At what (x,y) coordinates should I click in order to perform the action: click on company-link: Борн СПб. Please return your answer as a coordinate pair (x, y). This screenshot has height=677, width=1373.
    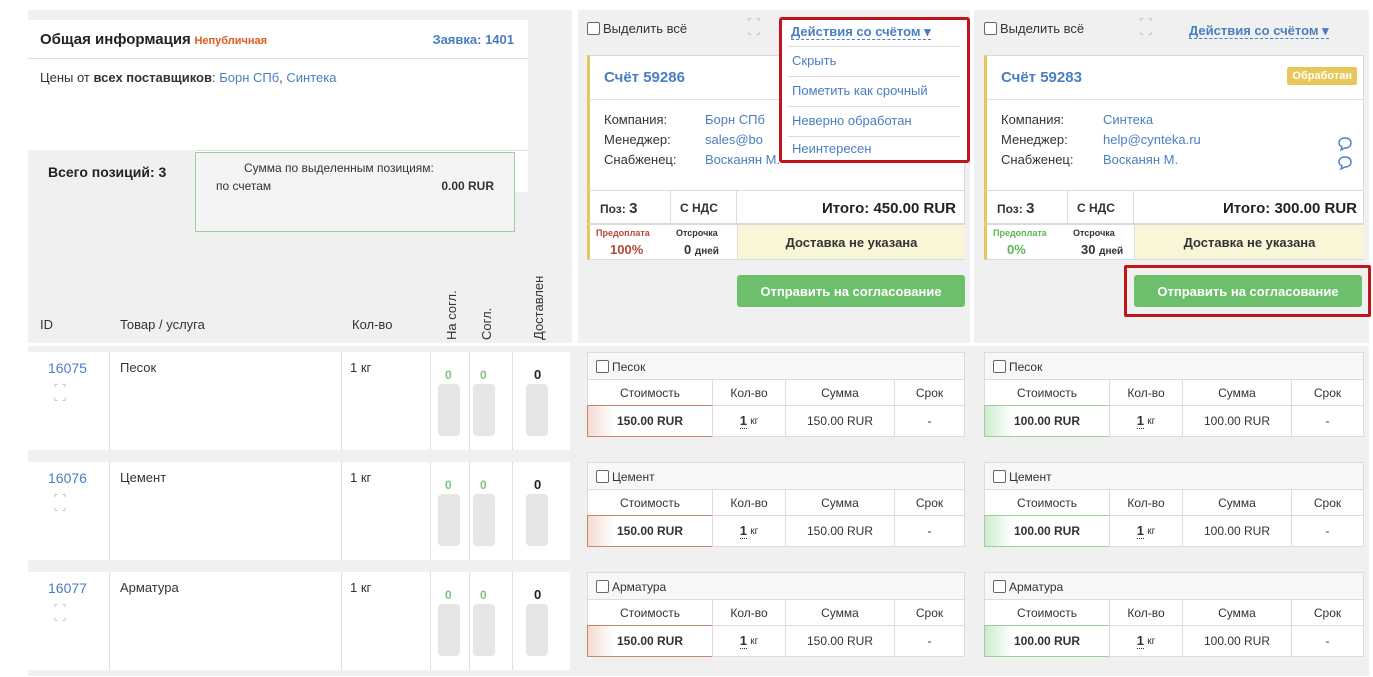
    Looking at the image, I should click on (742, 120).